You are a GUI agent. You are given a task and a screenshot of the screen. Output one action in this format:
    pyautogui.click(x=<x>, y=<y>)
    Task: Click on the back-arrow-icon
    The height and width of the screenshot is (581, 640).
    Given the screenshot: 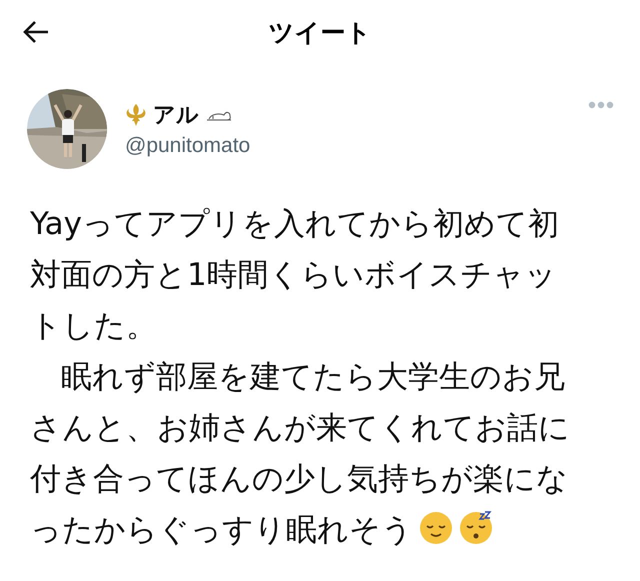 What is the action you would take?
    pyautogui.click(x=36, y=32)
    